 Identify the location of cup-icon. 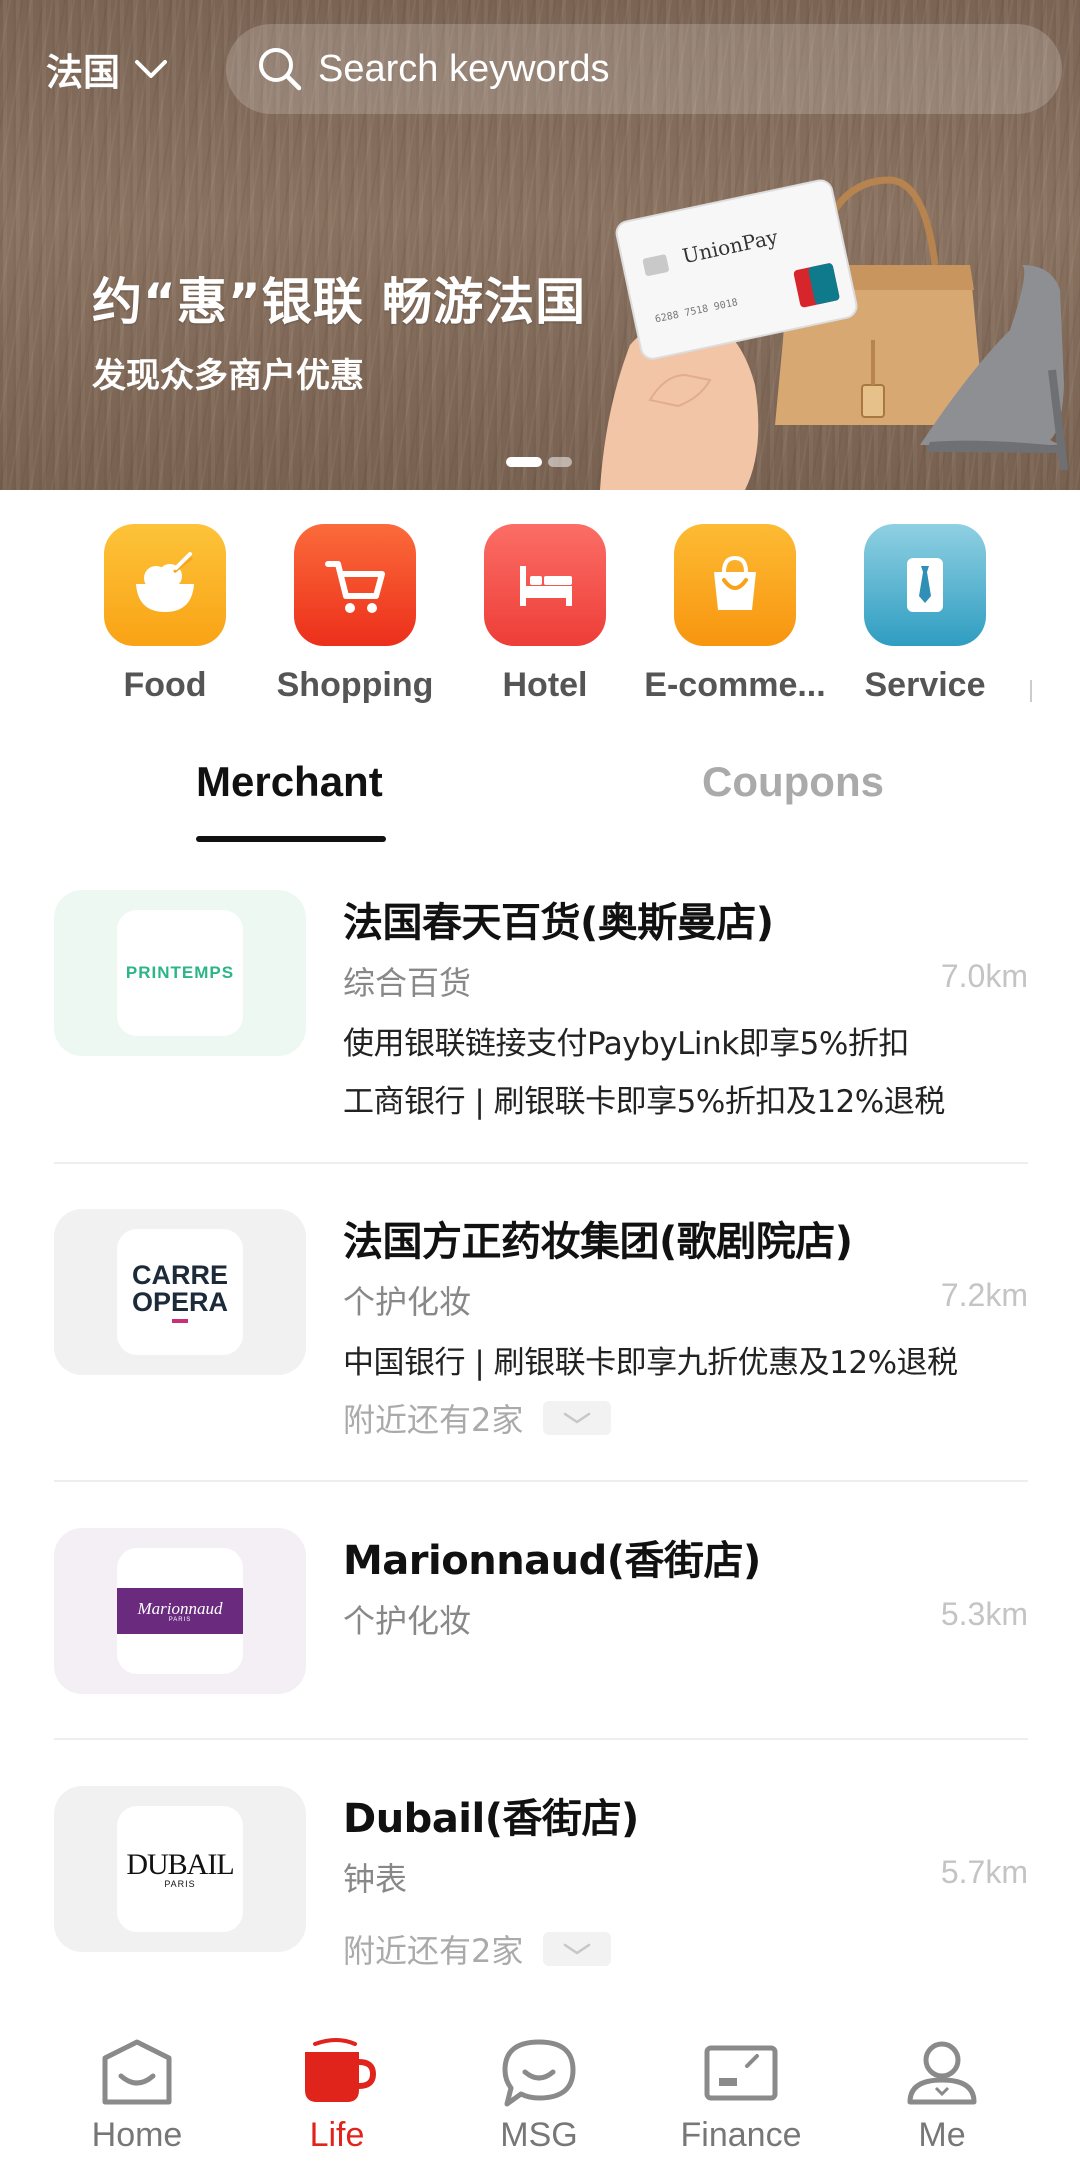
(341, 2070).